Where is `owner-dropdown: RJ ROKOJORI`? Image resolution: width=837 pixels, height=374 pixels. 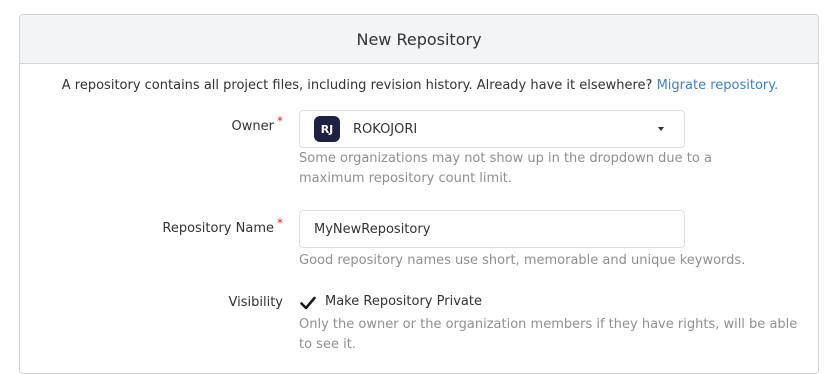
owner-dropdown: RJ ROKOJORI is located at coordinates (492, 129).